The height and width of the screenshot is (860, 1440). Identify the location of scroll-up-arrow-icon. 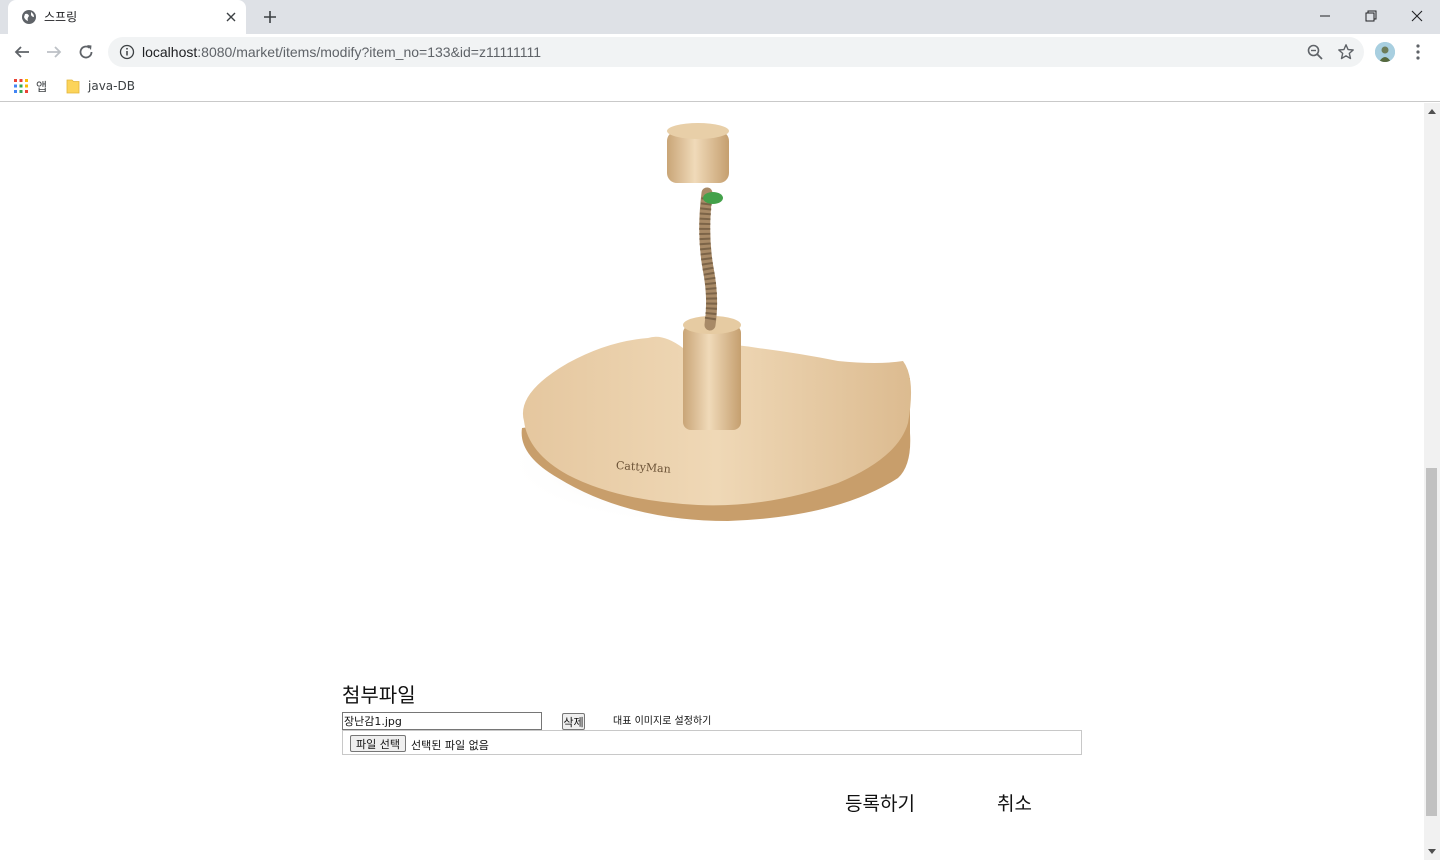
(1432, 111).